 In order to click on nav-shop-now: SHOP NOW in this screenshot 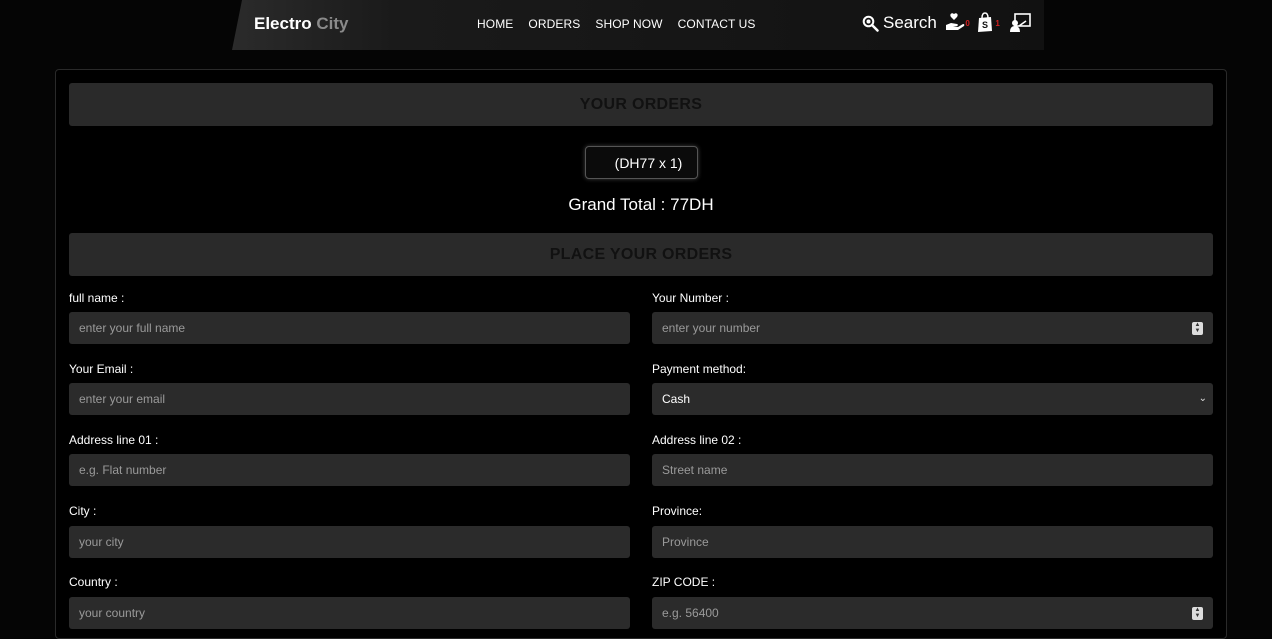, I will do `click(628, 24)`.